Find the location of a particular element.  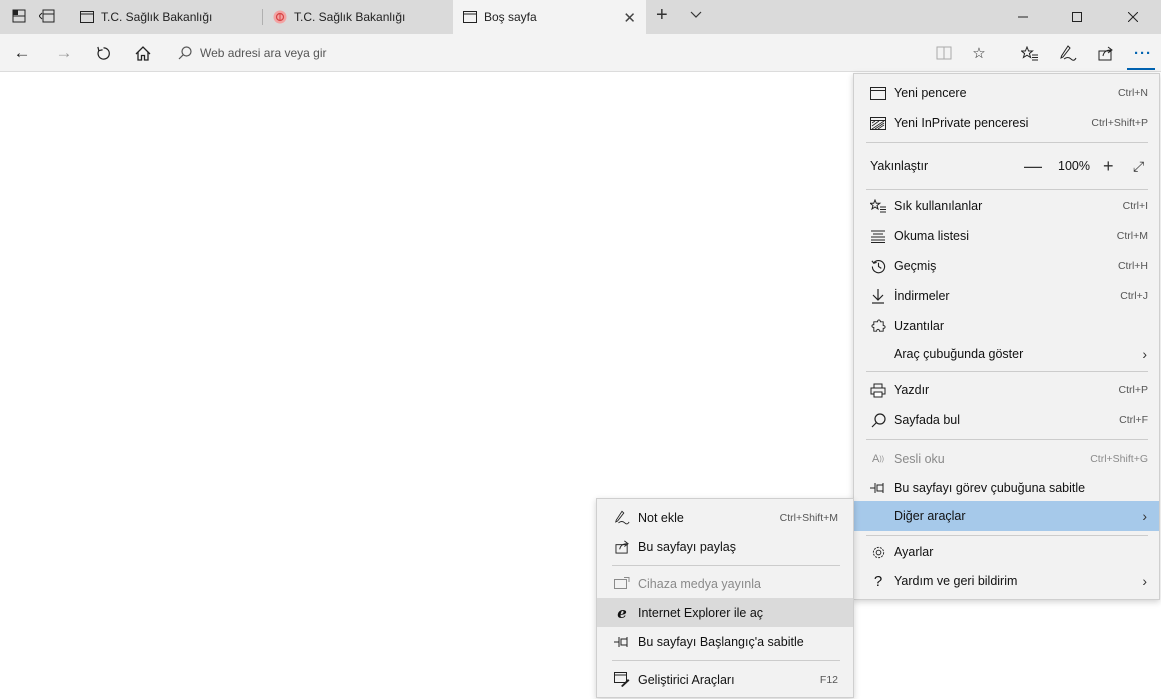

refresh-icon is located at coordinates (103, 53).